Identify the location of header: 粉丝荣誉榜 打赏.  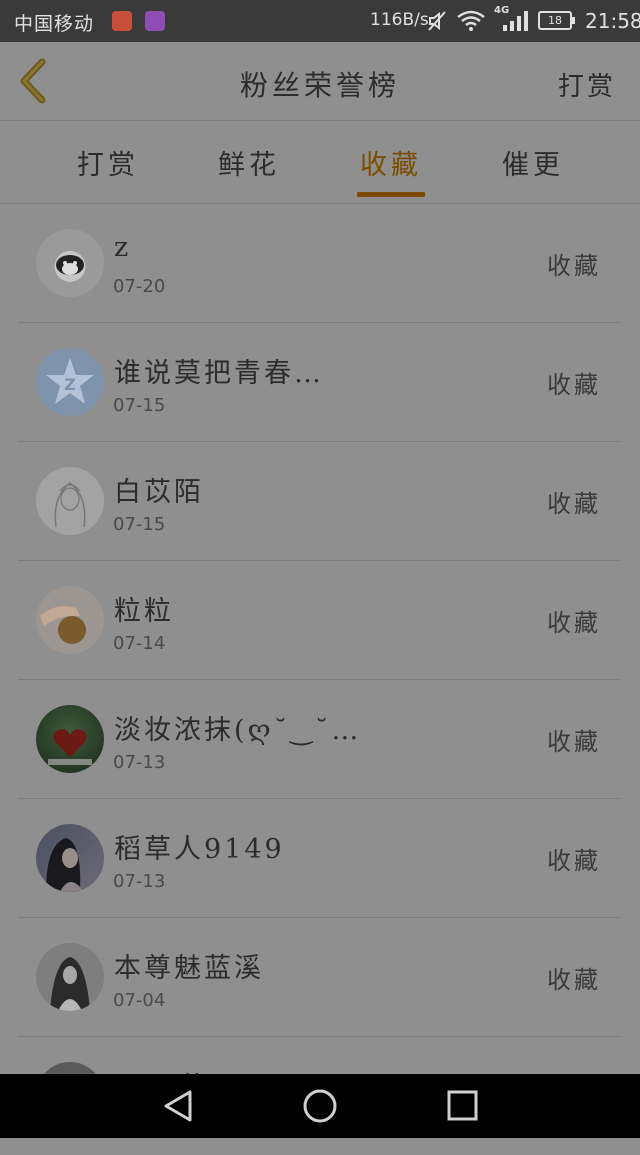
(320, 81).